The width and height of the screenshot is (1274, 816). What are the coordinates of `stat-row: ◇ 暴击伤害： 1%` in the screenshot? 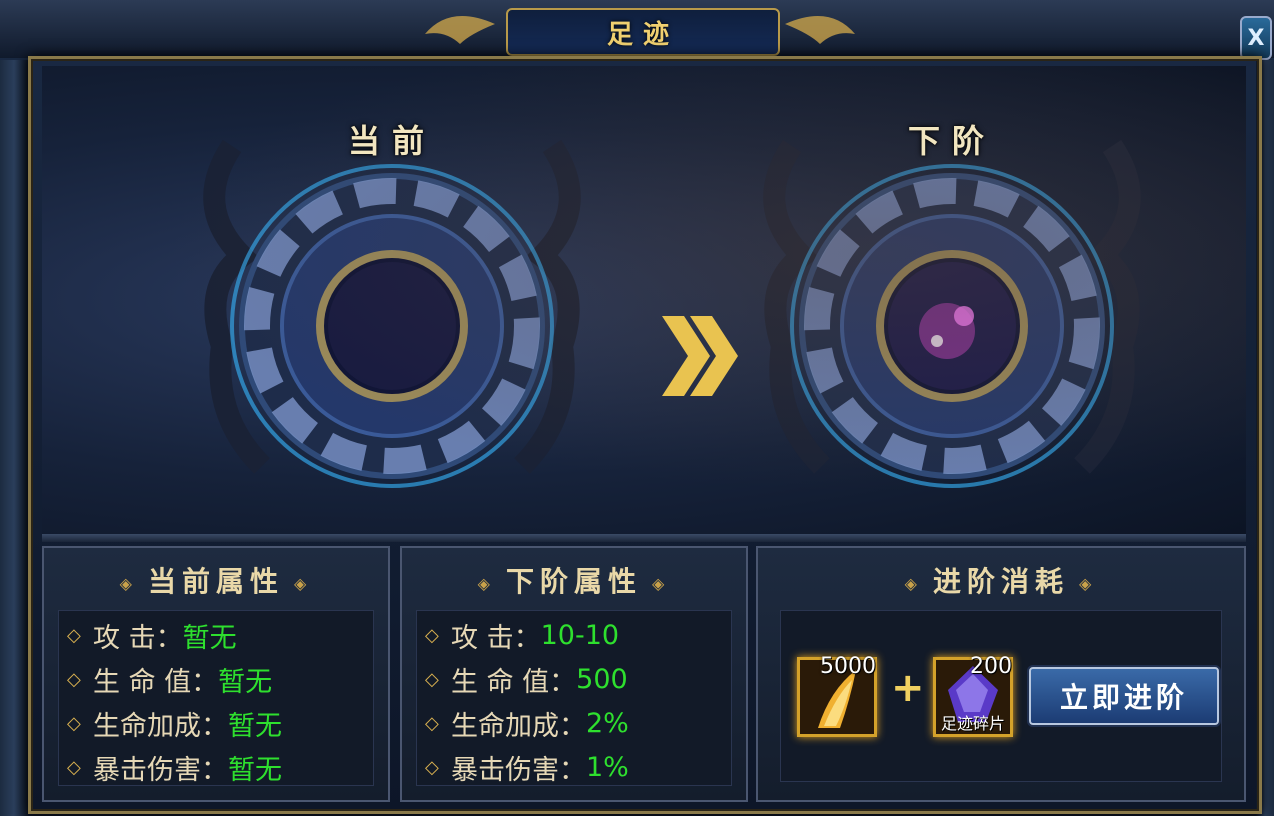 It's located at (527, 767).